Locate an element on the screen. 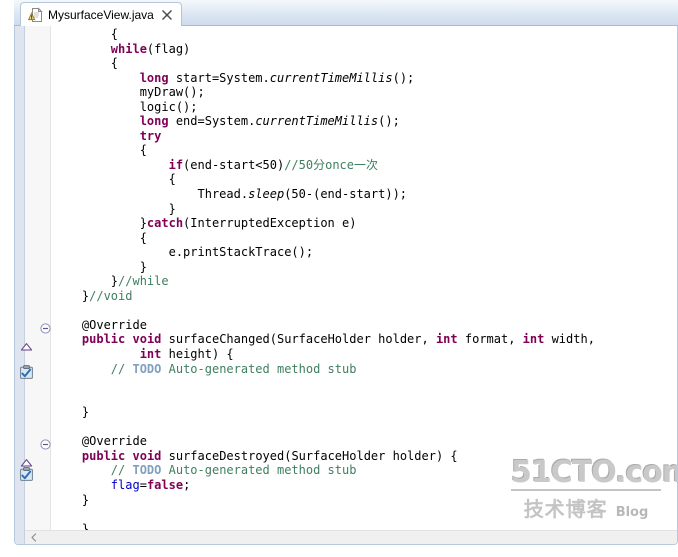  code-token: if is located at coordinates (176, 164).